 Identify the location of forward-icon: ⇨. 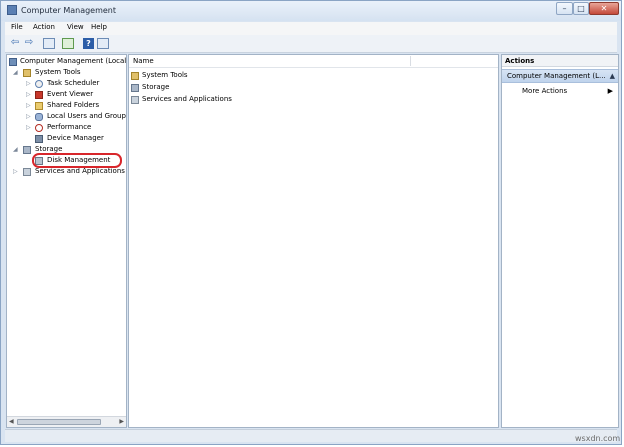
(29, 43).